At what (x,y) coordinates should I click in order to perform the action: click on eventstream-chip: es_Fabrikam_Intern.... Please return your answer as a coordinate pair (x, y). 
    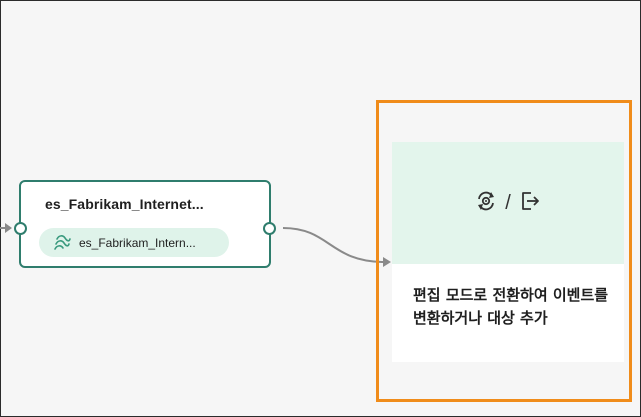
    Looking at the image, I should click on (134, 242).